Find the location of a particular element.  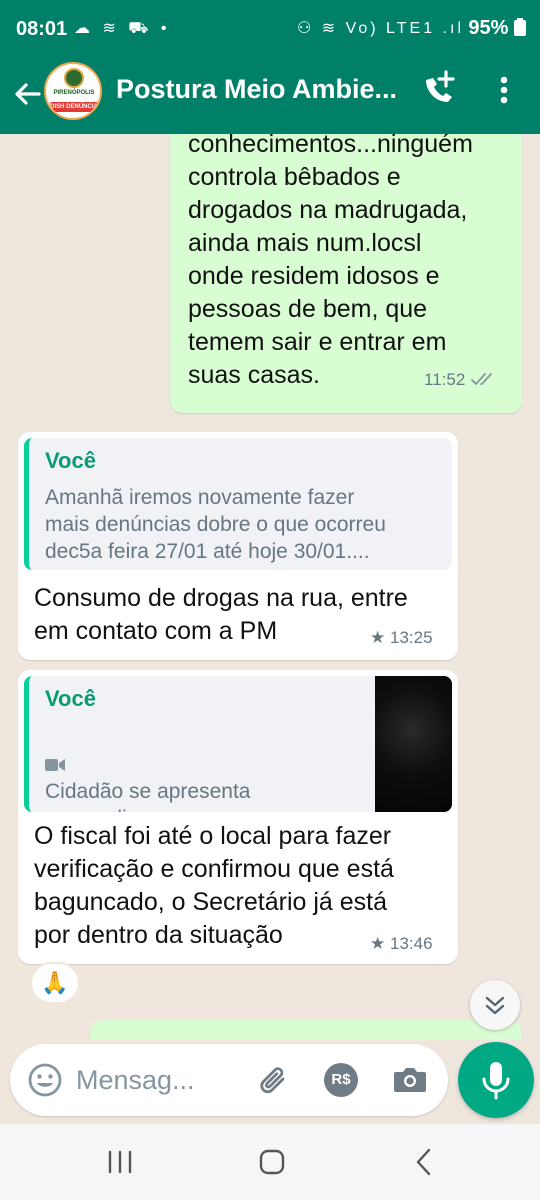

notification-icons: ☁ ≋ ⛟ • is located at coordinates (122, 28).